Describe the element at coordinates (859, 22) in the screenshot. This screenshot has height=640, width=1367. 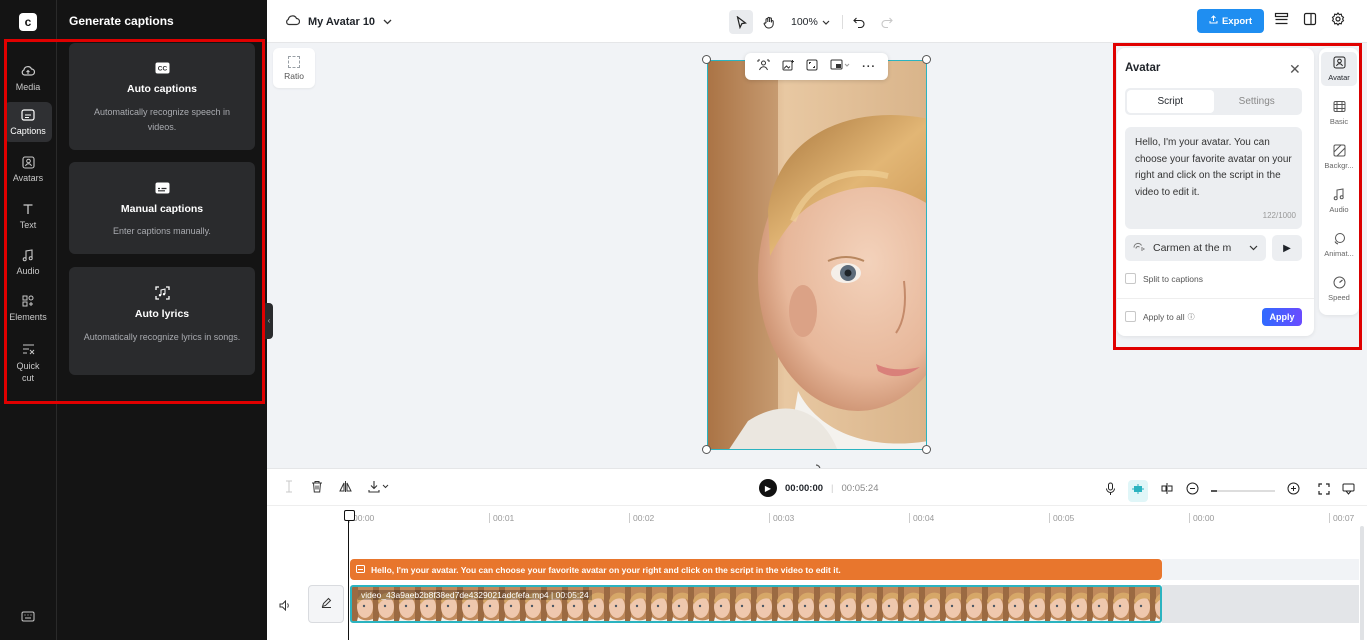
I see `undo-button` at that location.